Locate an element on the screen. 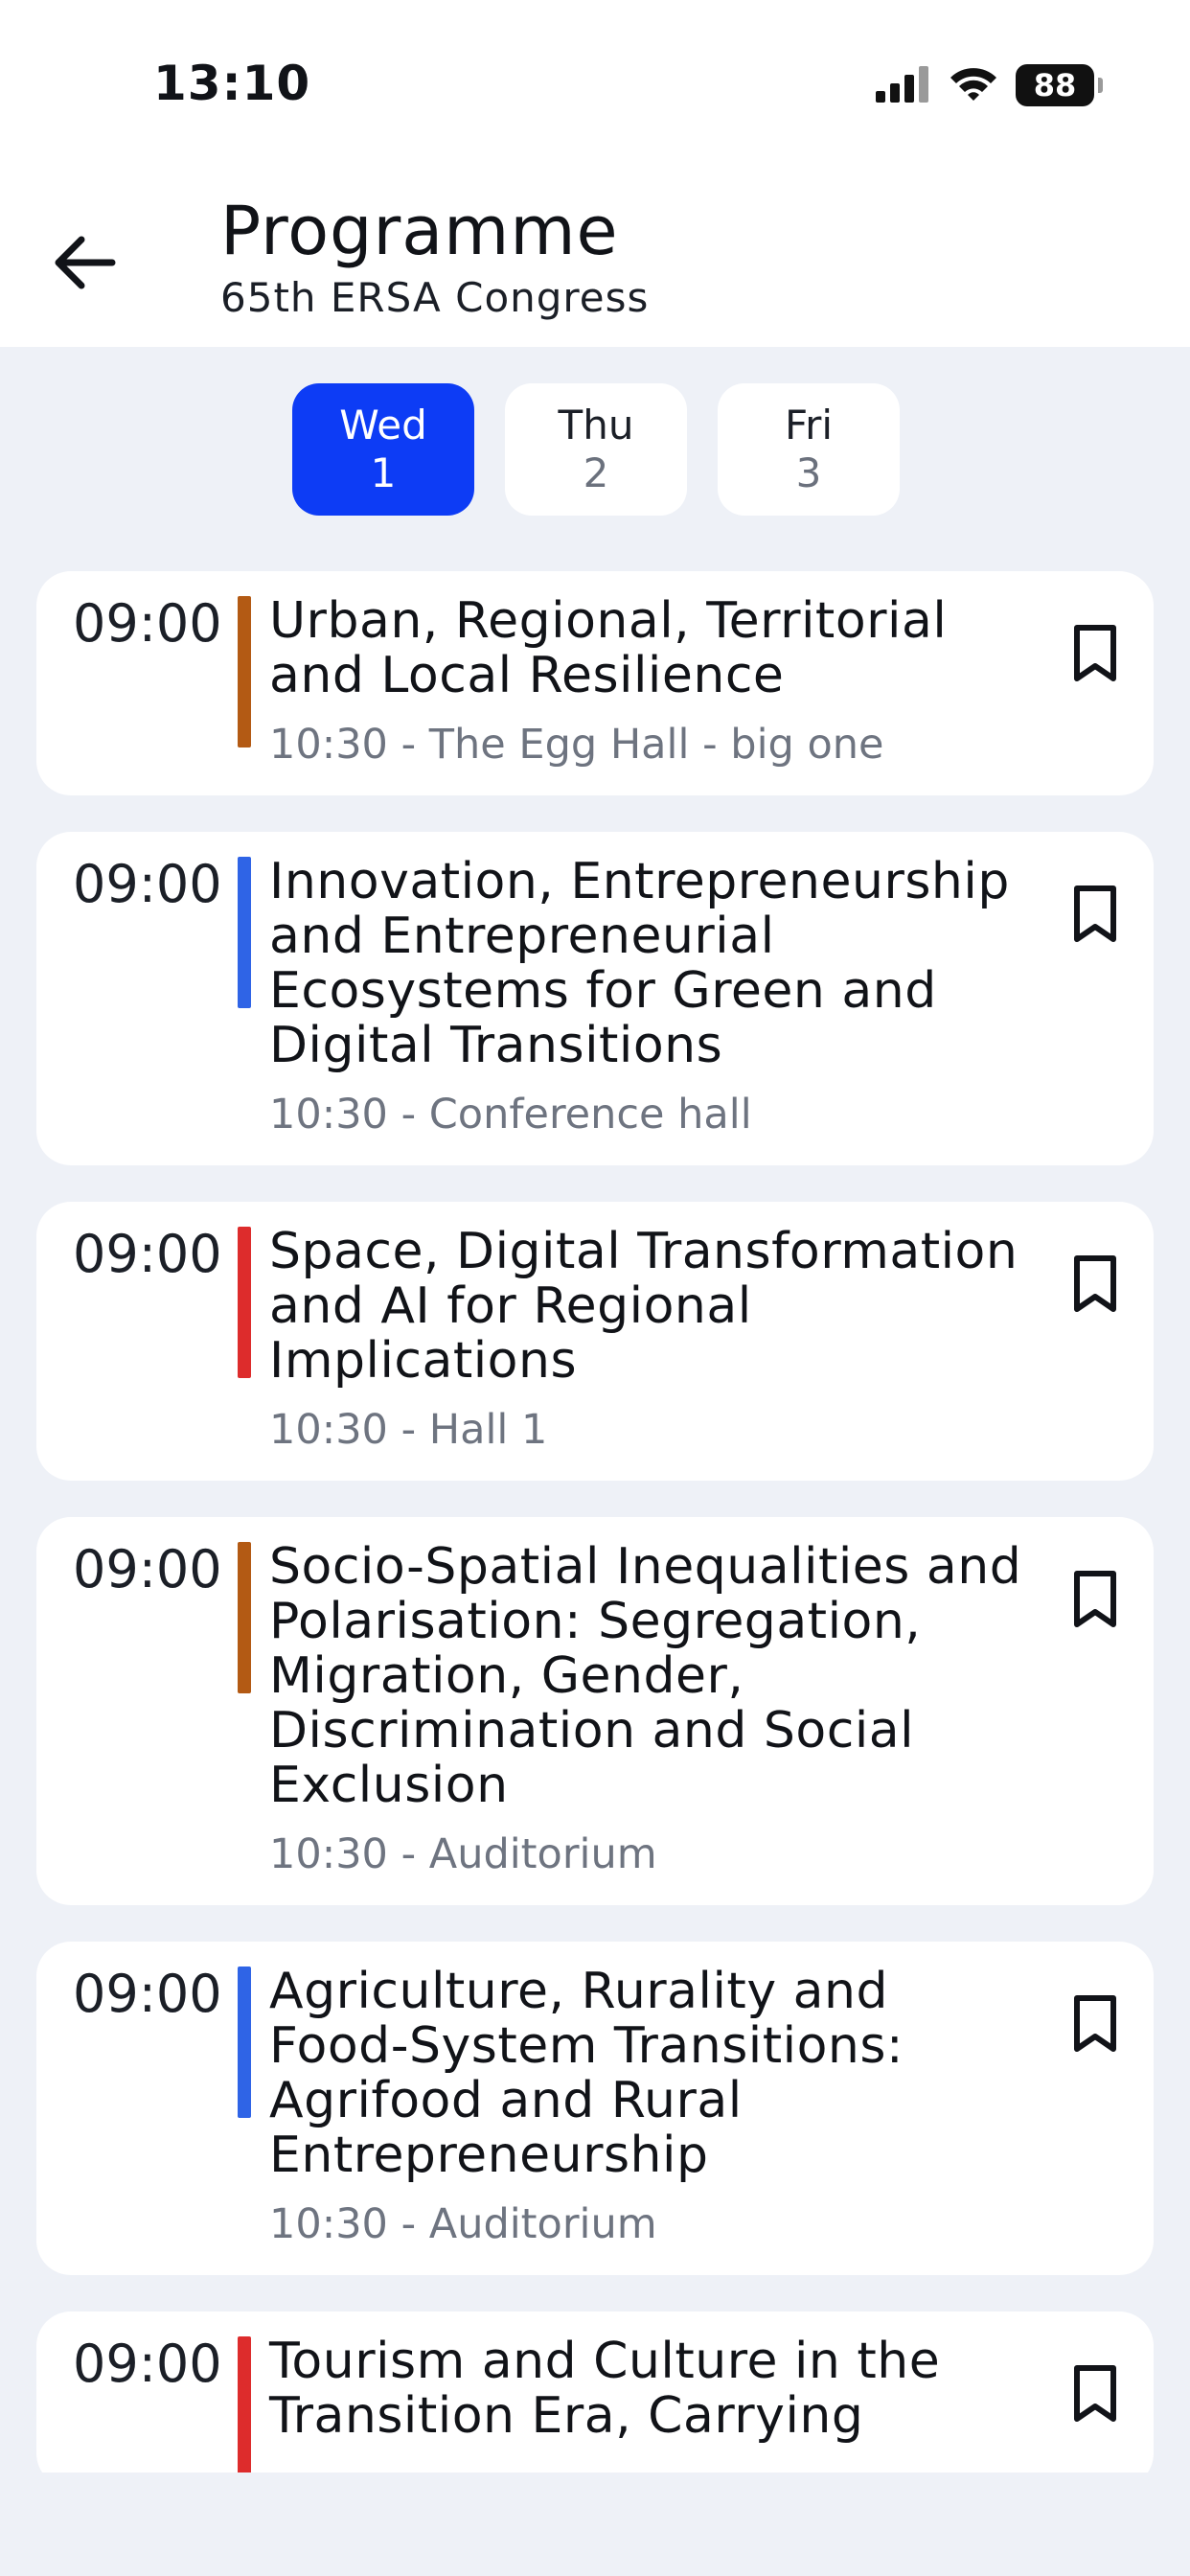 This screenshot has width=1190, height=2576. day-tabs: Wed 1 Thu 2 Fri 3 is located at coordinates (596, 449).